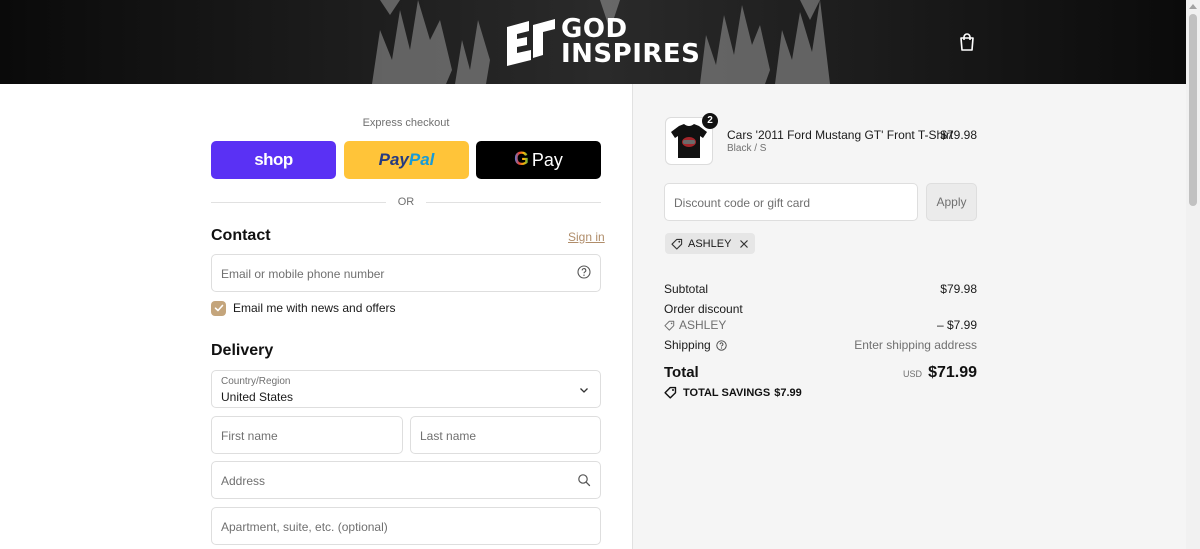  I want to click on discount-code-field: Discount code or gift card, so click(791, 202).